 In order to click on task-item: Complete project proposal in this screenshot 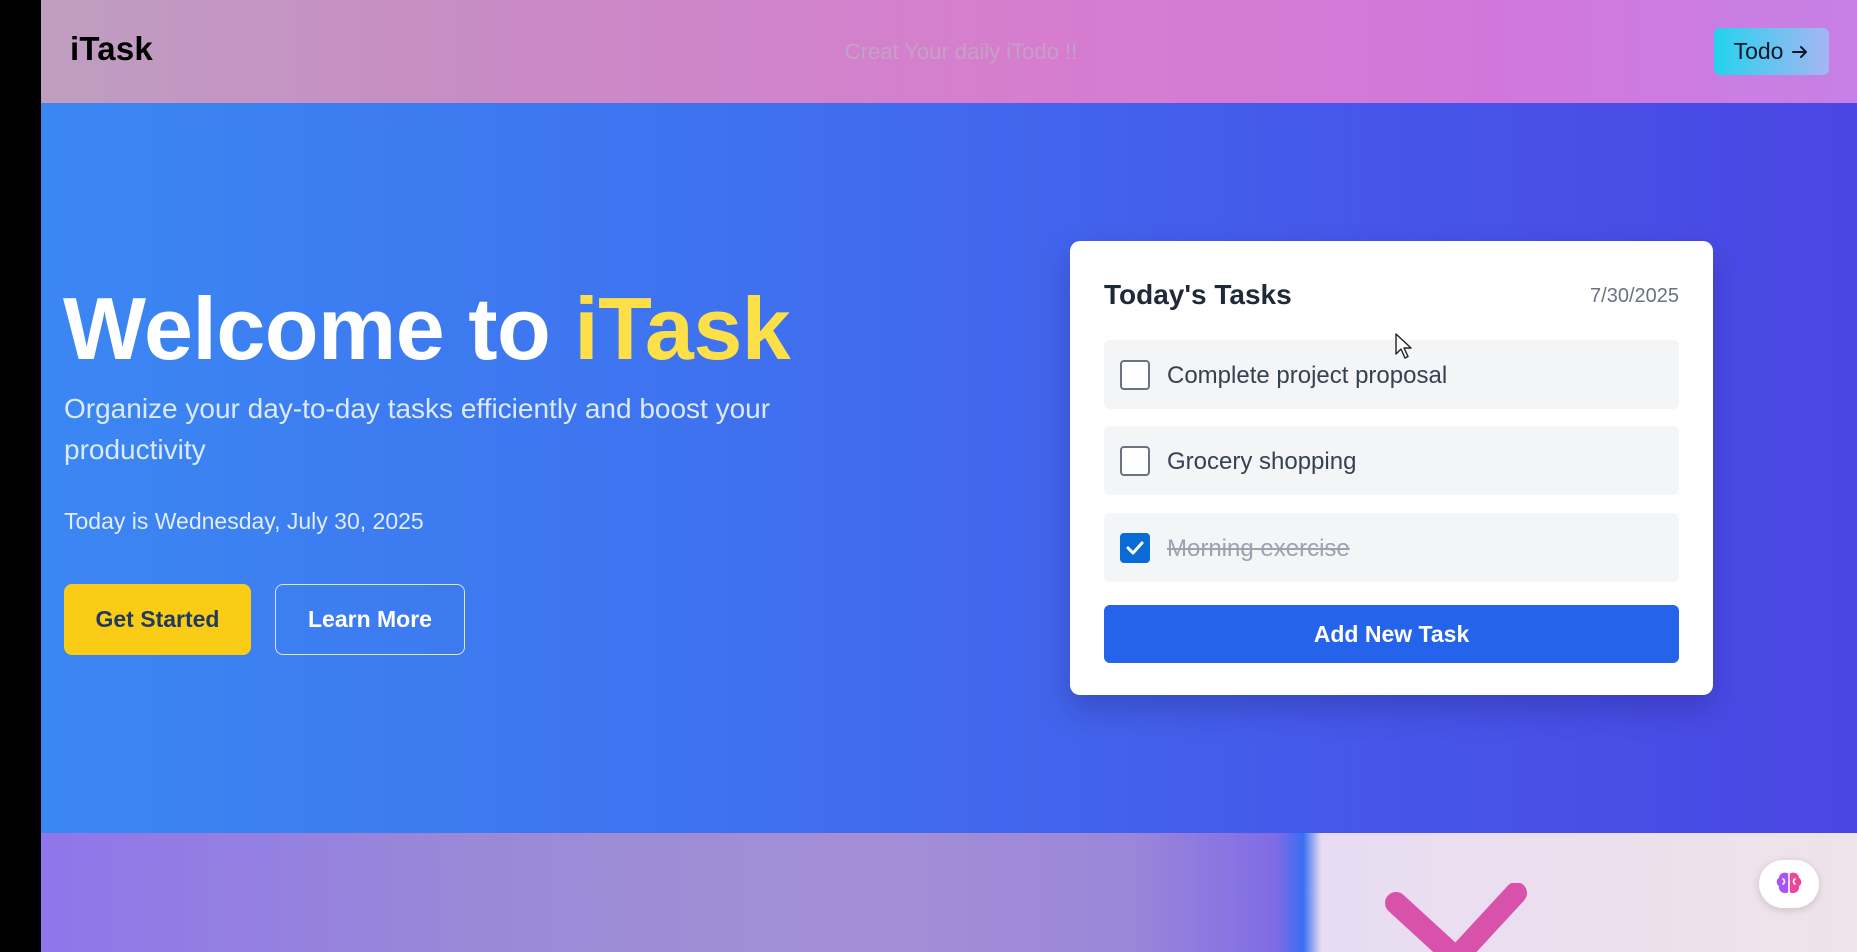, I will do `click(1391, 374)`.